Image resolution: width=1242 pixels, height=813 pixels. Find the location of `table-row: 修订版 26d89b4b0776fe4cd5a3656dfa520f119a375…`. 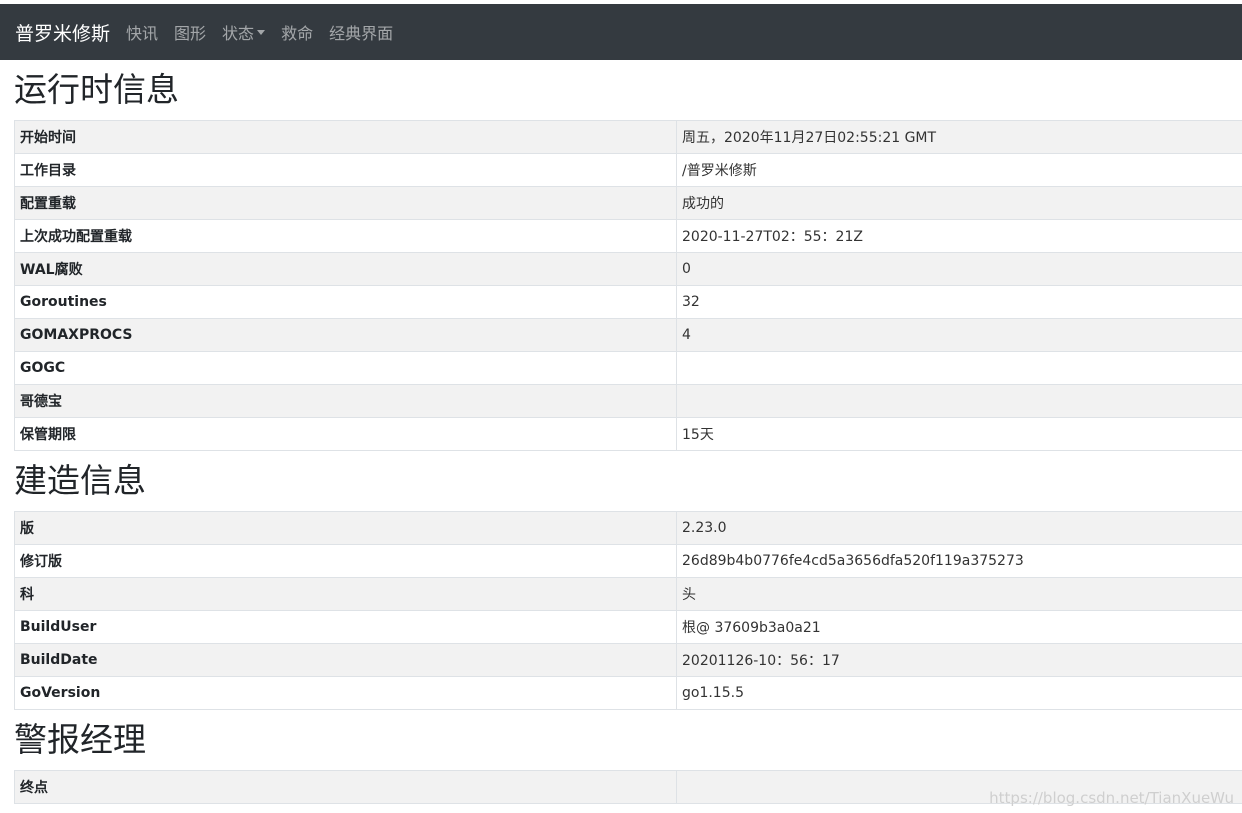

table-row: 修订版 26d89b4b0776fe4cd5a3656dfa520f119a375… is located at coordinates (628, 561).